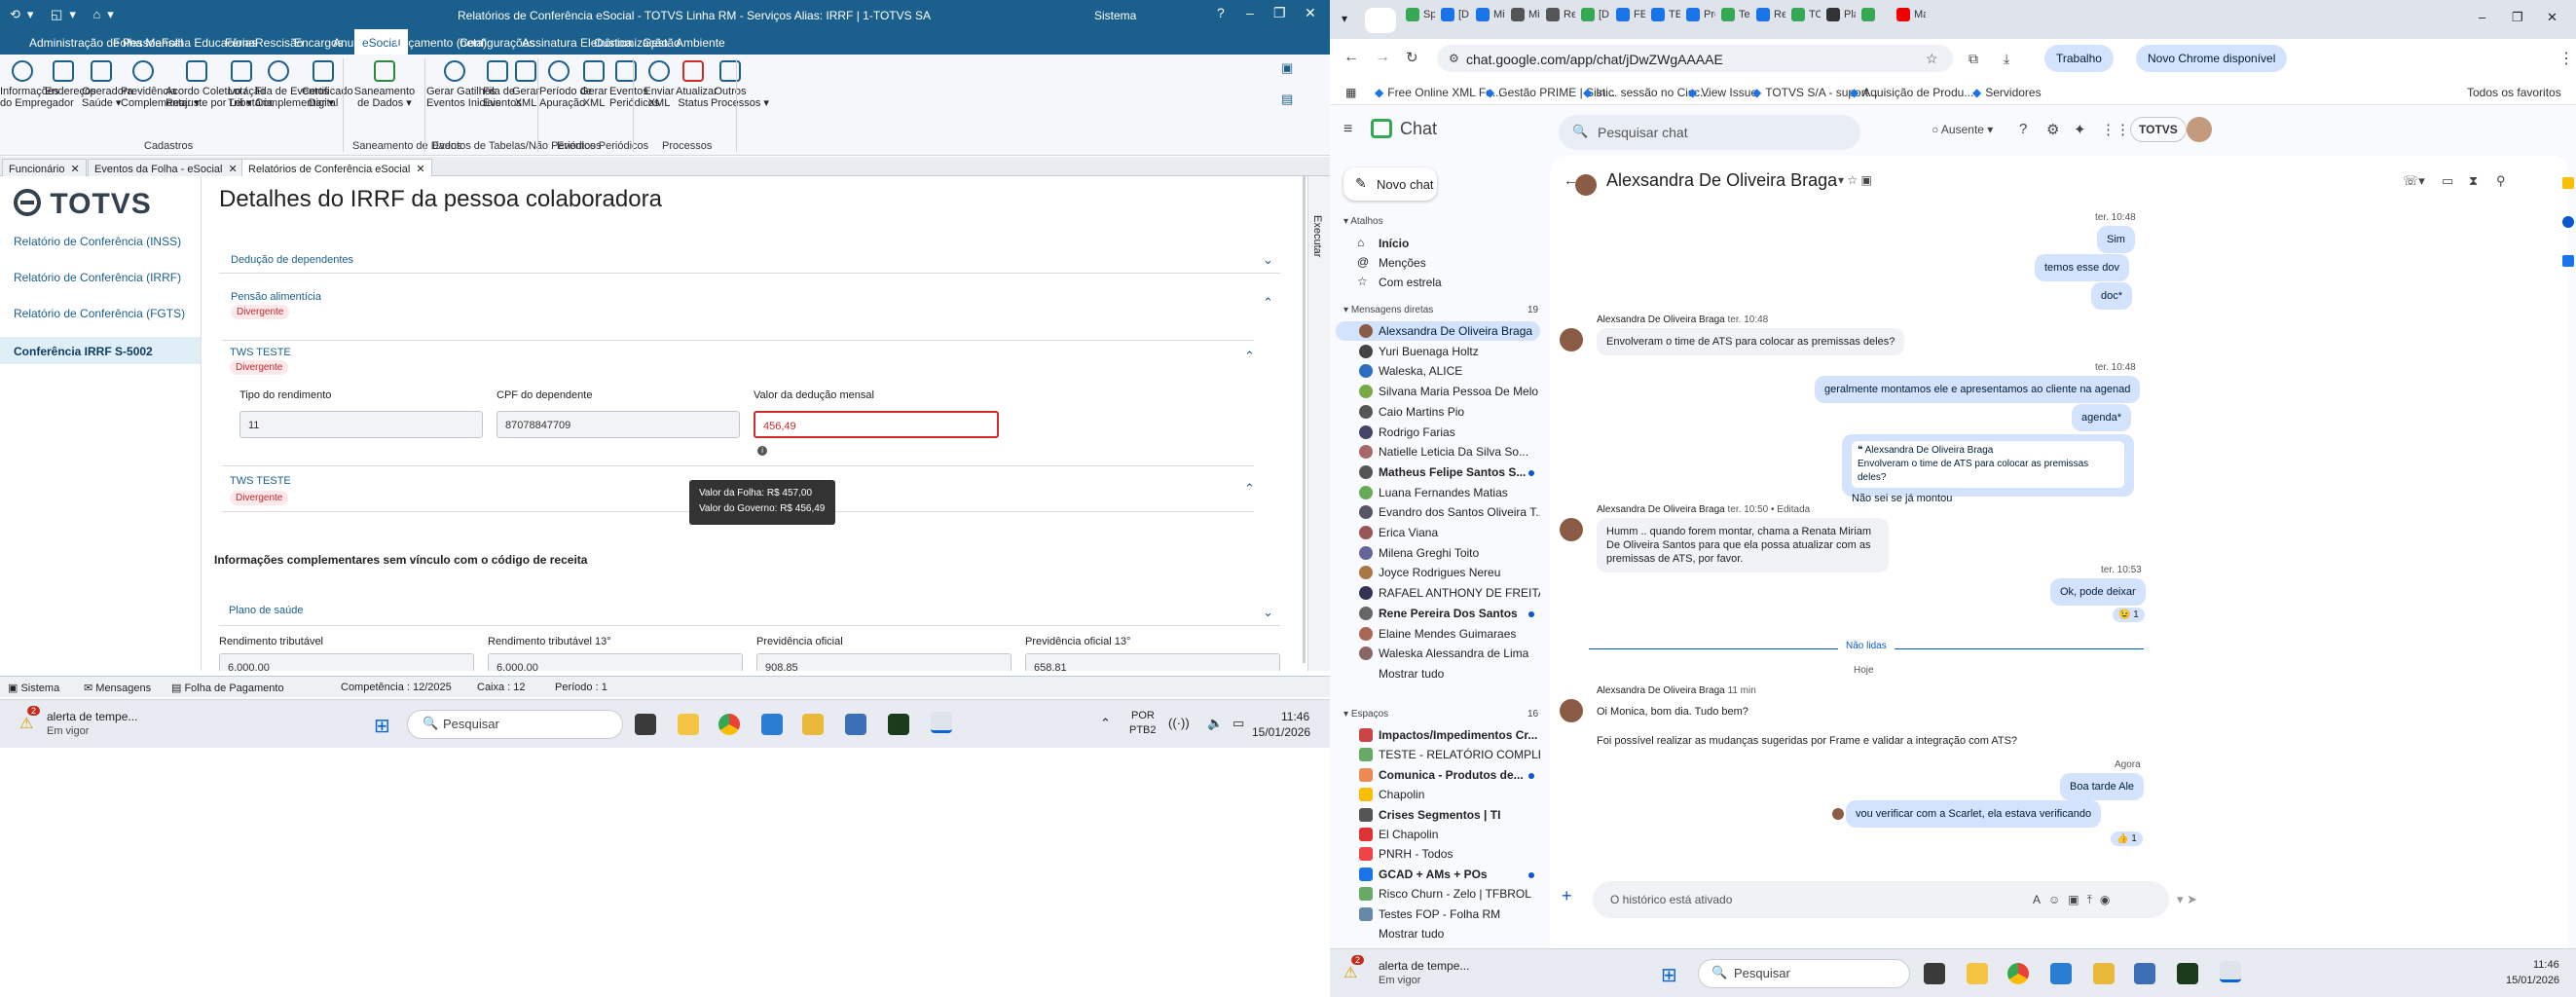  I want to click on dm-item-8: Luana Fernandes Matias, so click(1438, 492).